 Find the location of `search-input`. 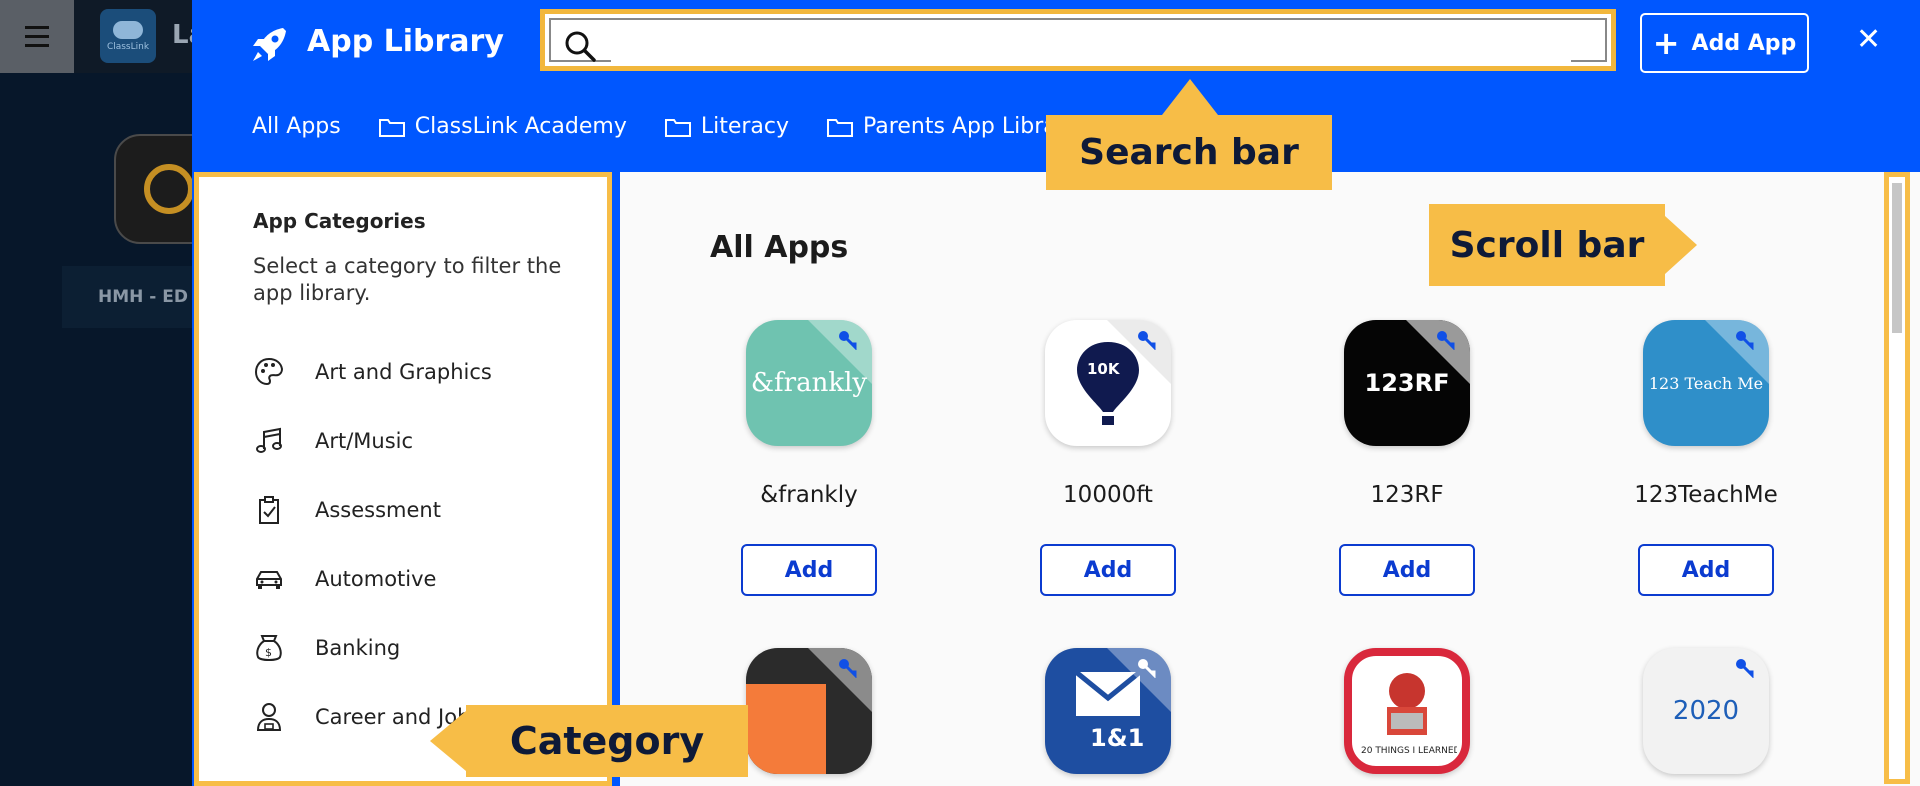

search-input is located at coordinates (1091, 45).